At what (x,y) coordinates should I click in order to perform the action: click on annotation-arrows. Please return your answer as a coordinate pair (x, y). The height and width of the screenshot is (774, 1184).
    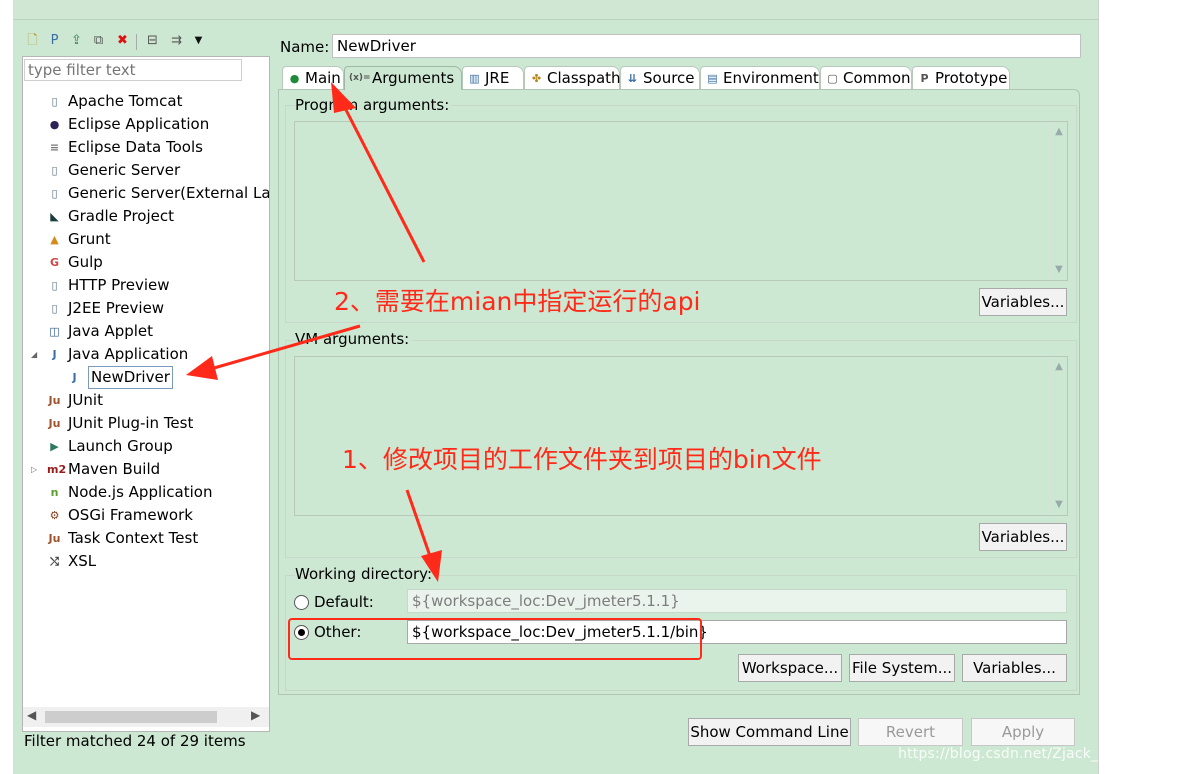
    Looking at the image, I should click on (314, 332).